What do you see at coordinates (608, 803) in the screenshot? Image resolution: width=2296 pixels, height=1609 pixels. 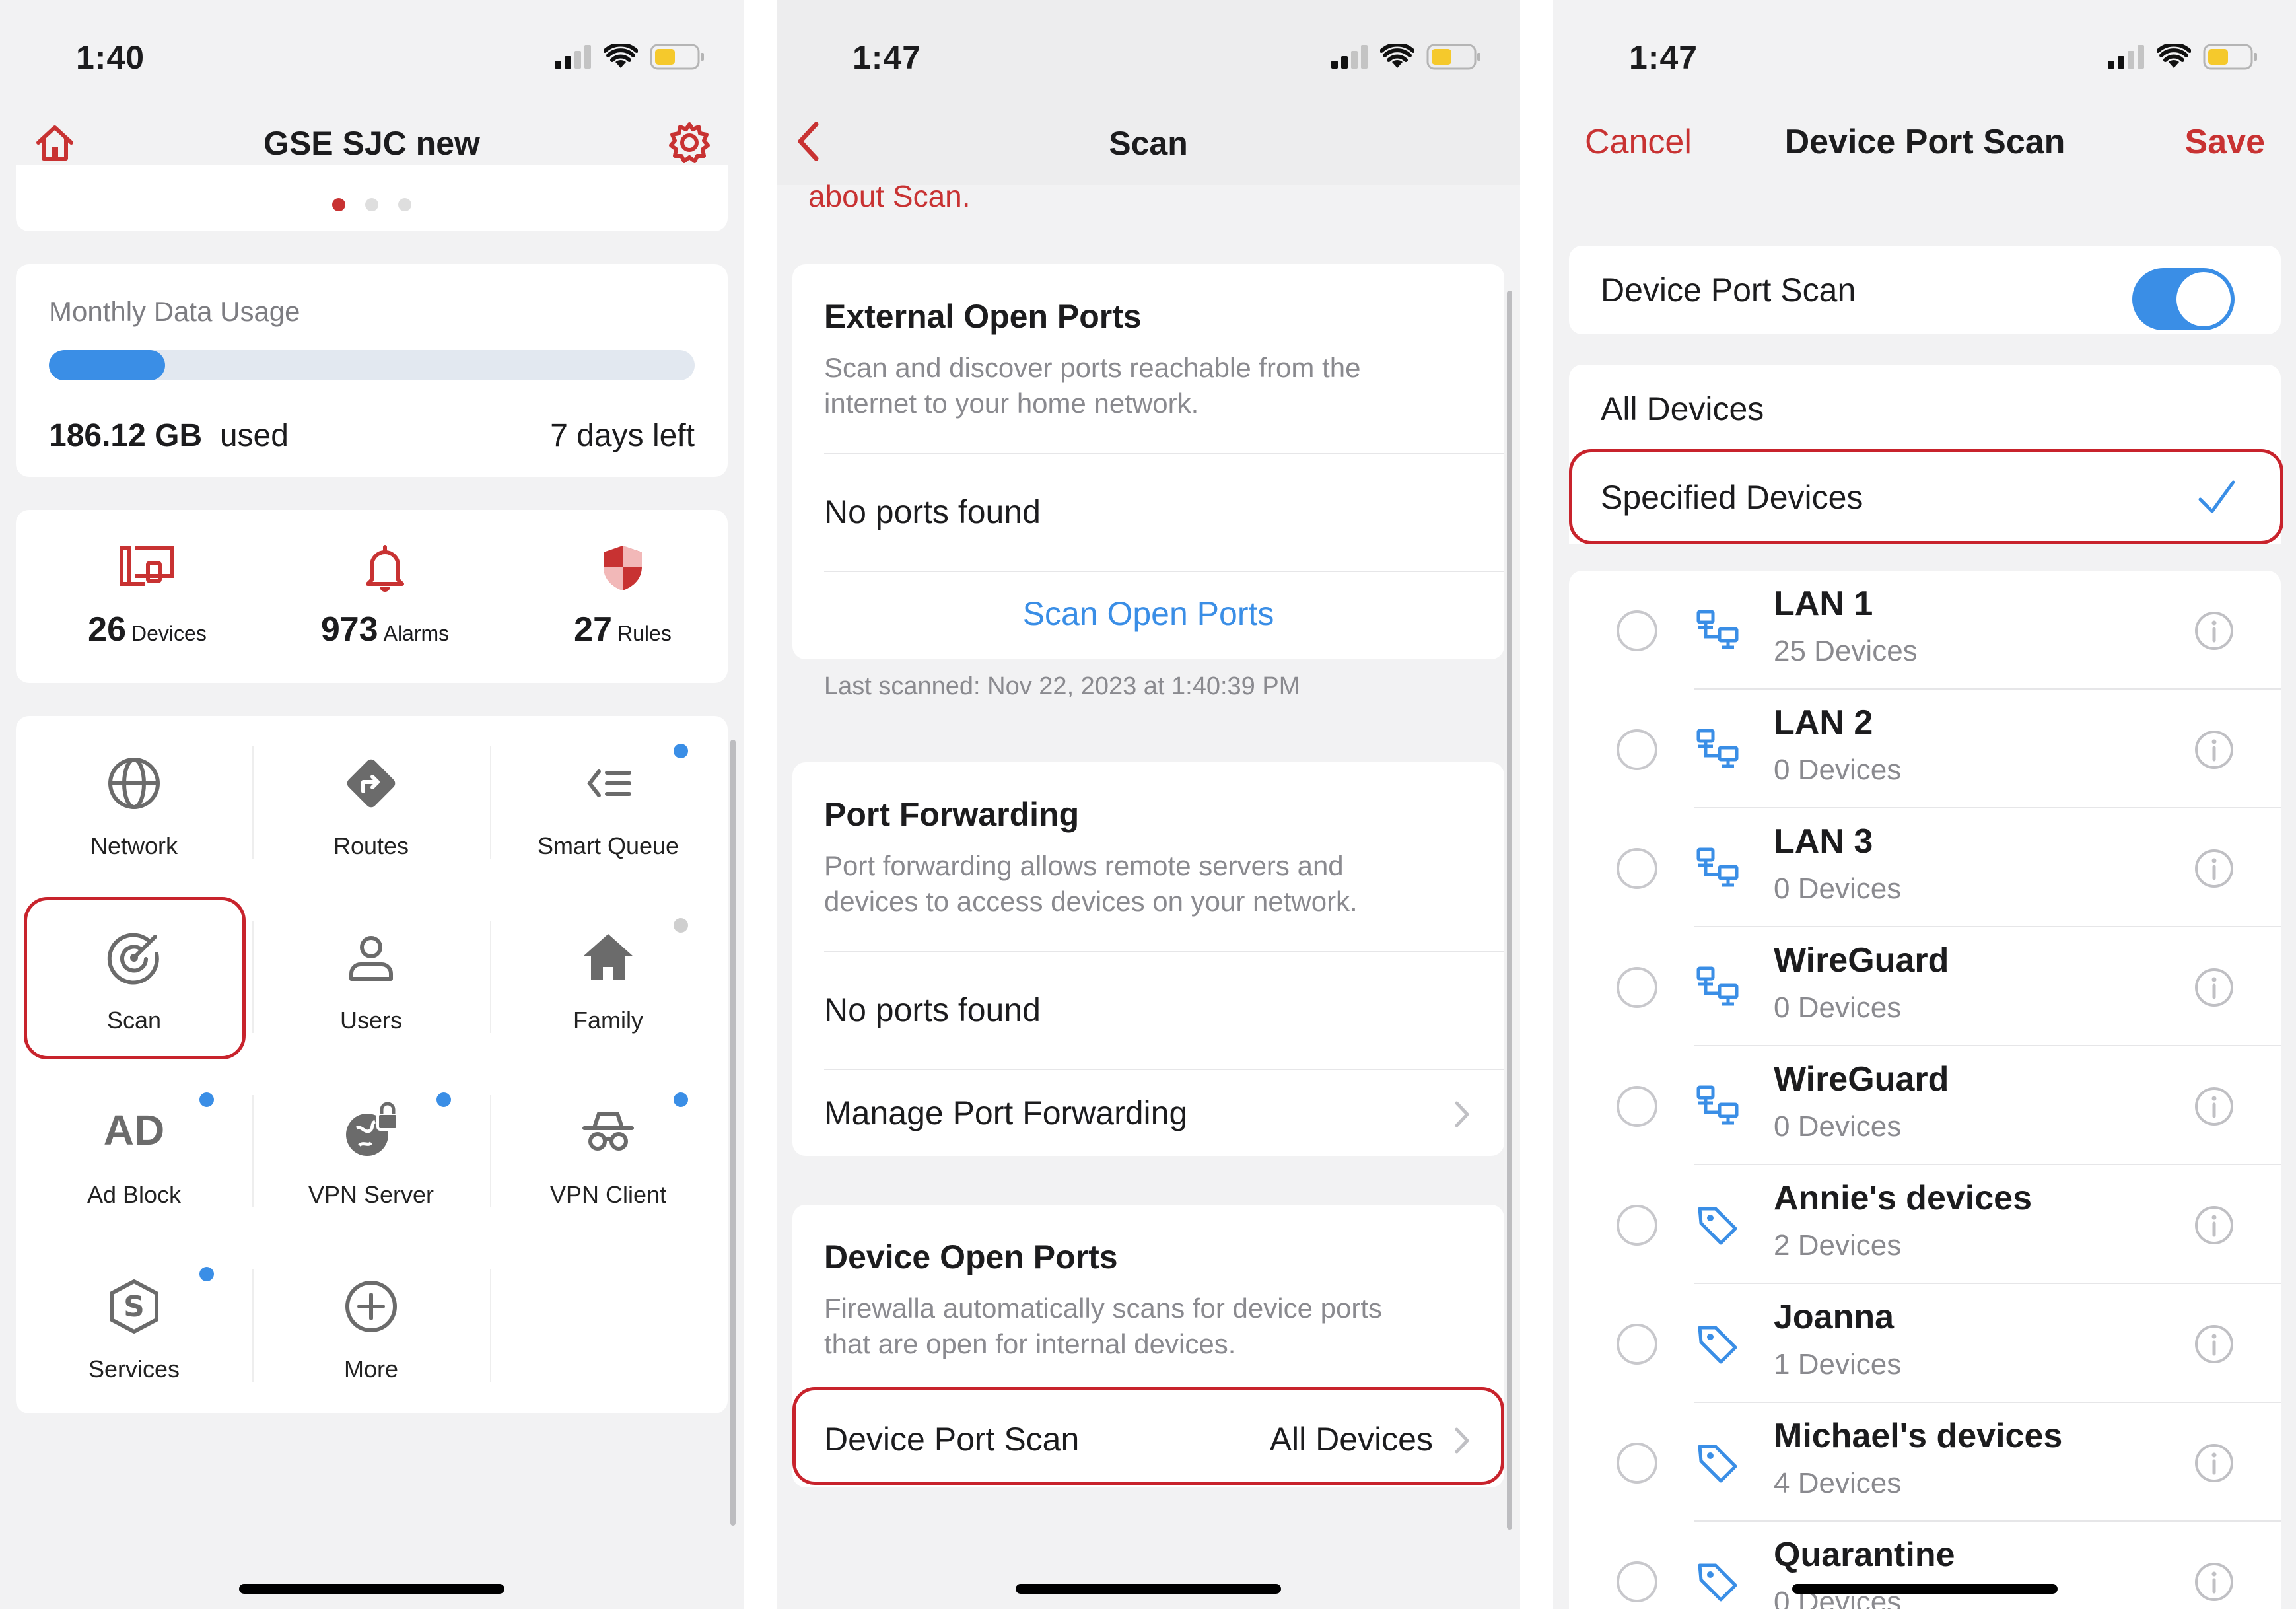 I see `tile-smart-queue: Smart Queue` at bounding box center [608, 803].